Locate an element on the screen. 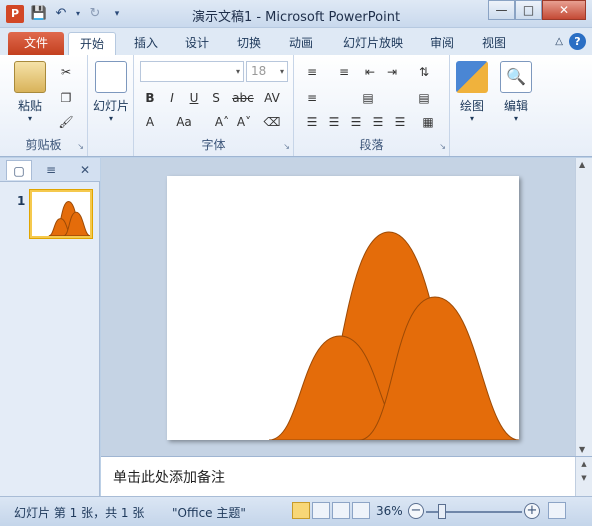 The height and width of the screenshot is (526, 592). drawing-button: 绘图 ▾ is located at coordinates (472, 92).